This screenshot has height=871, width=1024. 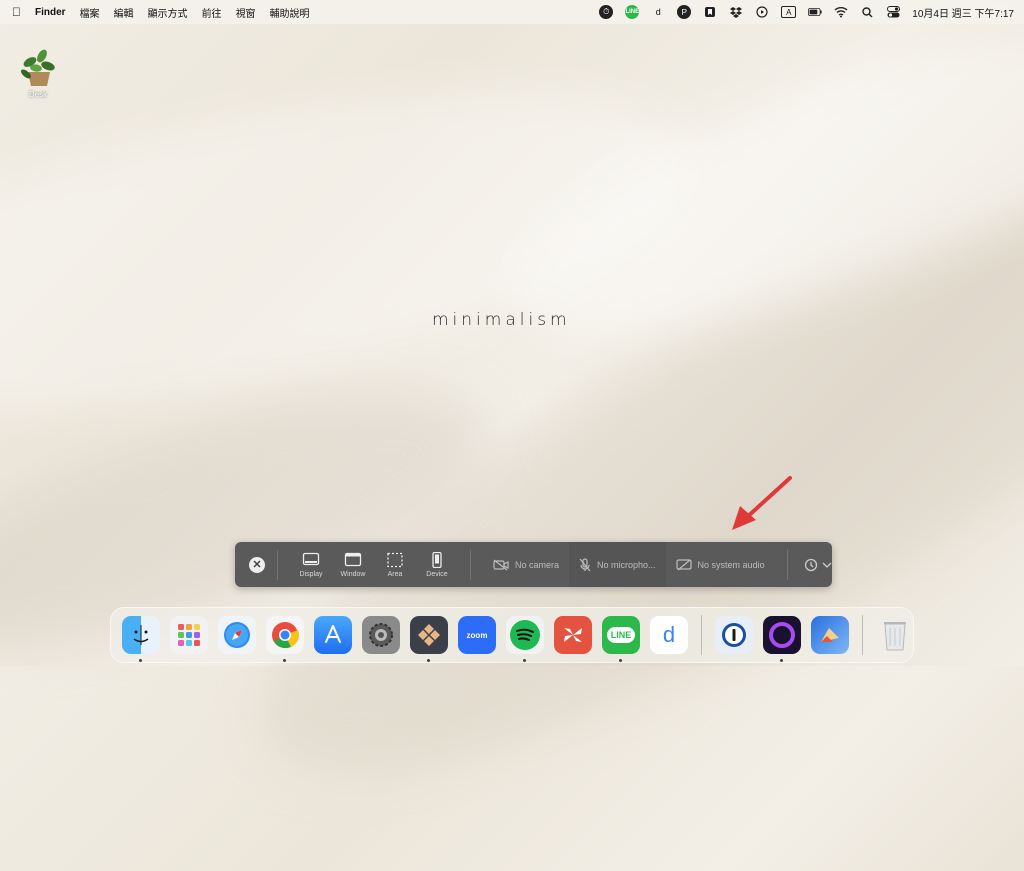 I want to click on microphone-off-icon, so click(x=585, y=564).